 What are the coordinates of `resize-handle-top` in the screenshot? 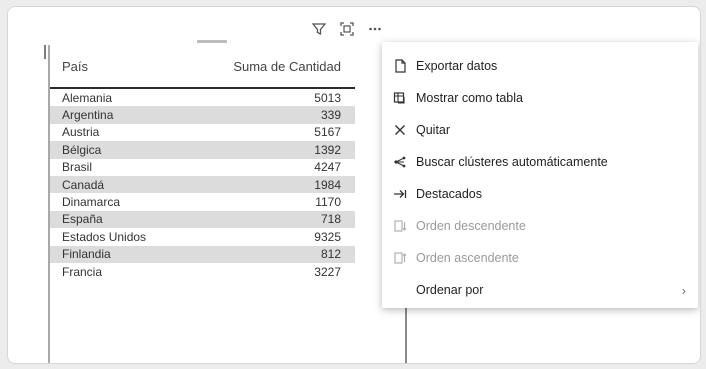 It's located at (212, 41).